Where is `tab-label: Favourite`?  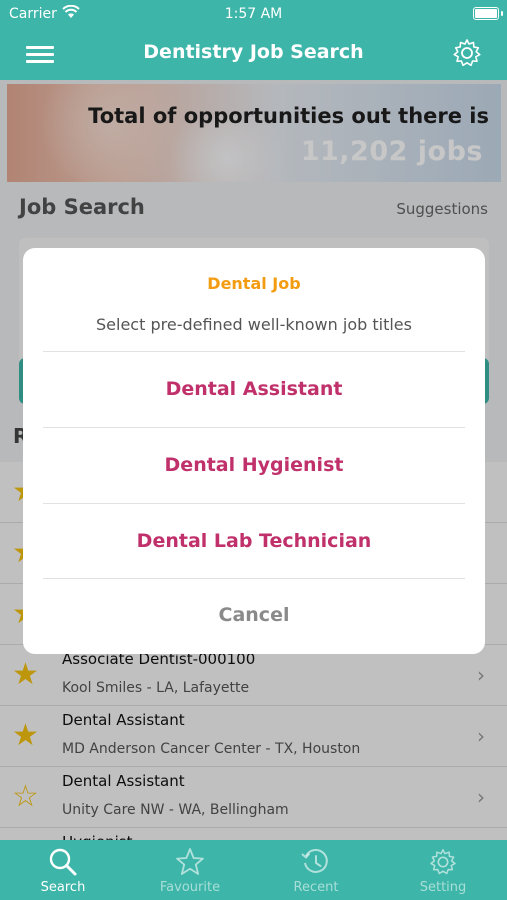
tab-label: Favourite is located at coordinates (190, 887).